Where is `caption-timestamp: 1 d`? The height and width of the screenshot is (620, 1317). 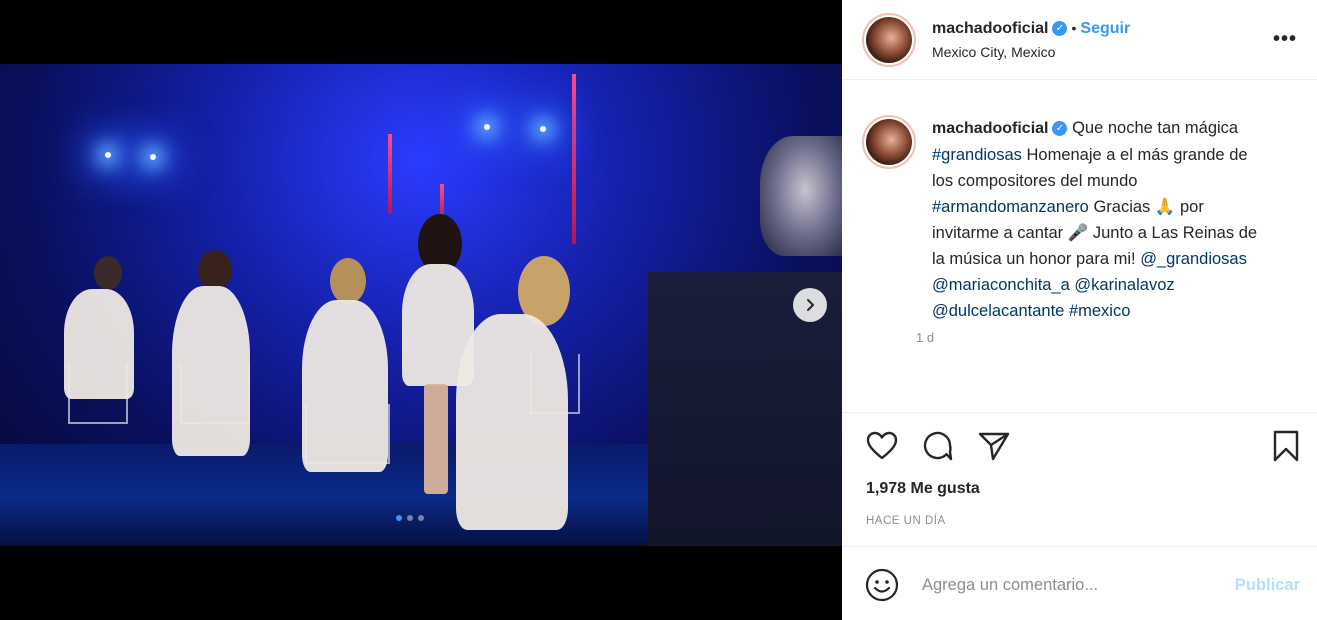 caption-timestamp: 1 d is located at coordinates (1094, 337).